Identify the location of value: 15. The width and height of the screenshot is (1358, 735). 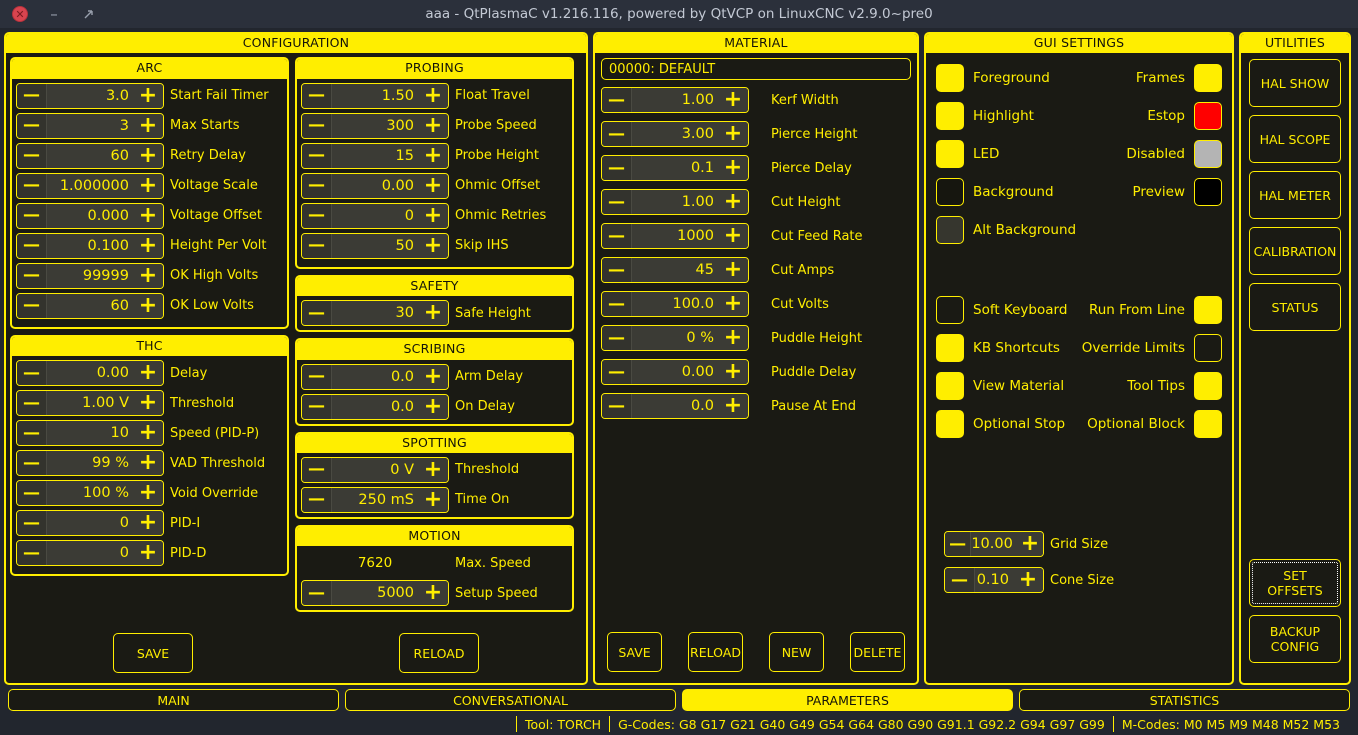
(375, 155).